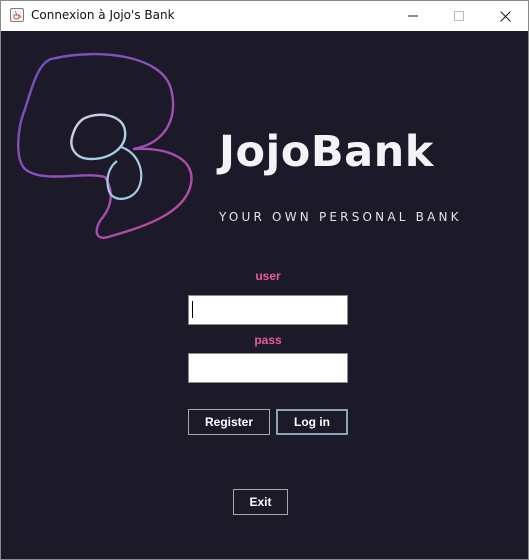 This screenshot has width=529, height=560. Describe the element at coordinates (268, 368) in the screenshot. I see `pass-input` at that location.